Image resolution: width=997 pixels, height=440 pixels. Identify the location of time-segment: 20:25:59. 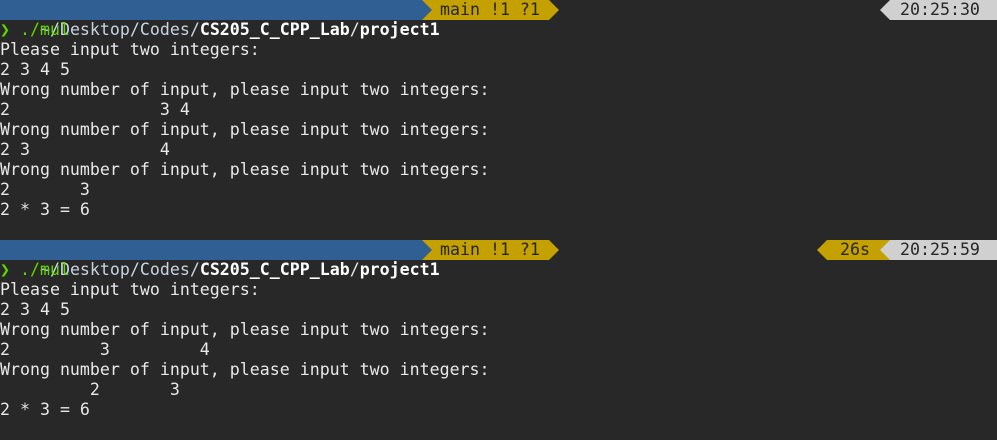
(943, 250).